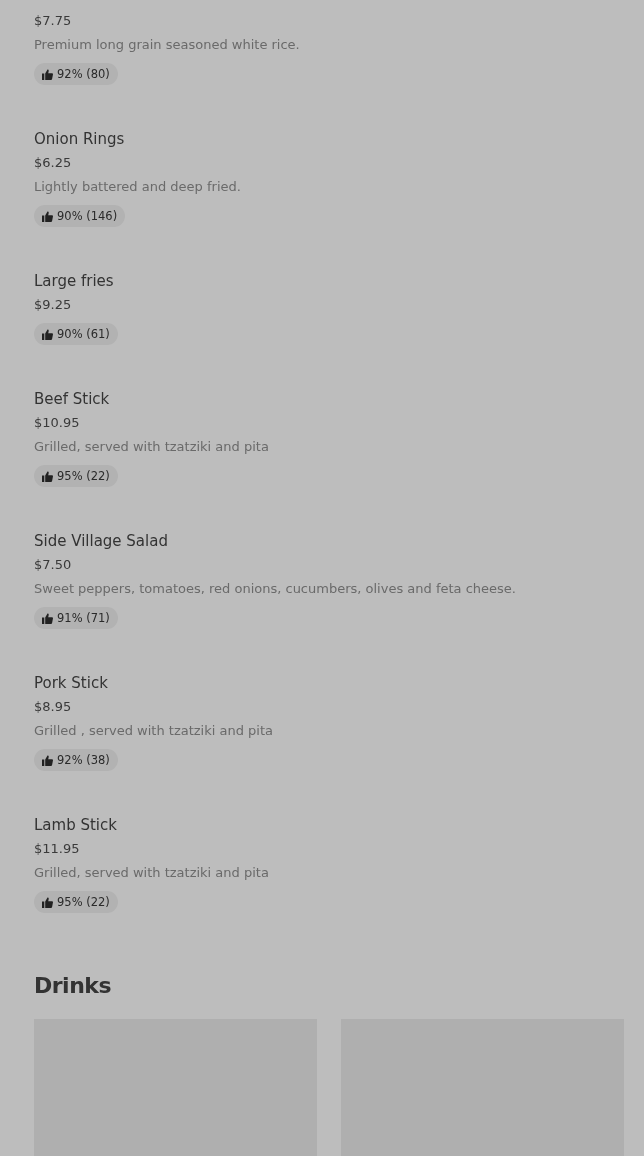  What do you see at coordinates (75, 825) in the screenshot?
I see `item-name: Lamb Stick` at bounding box center [75, 825].